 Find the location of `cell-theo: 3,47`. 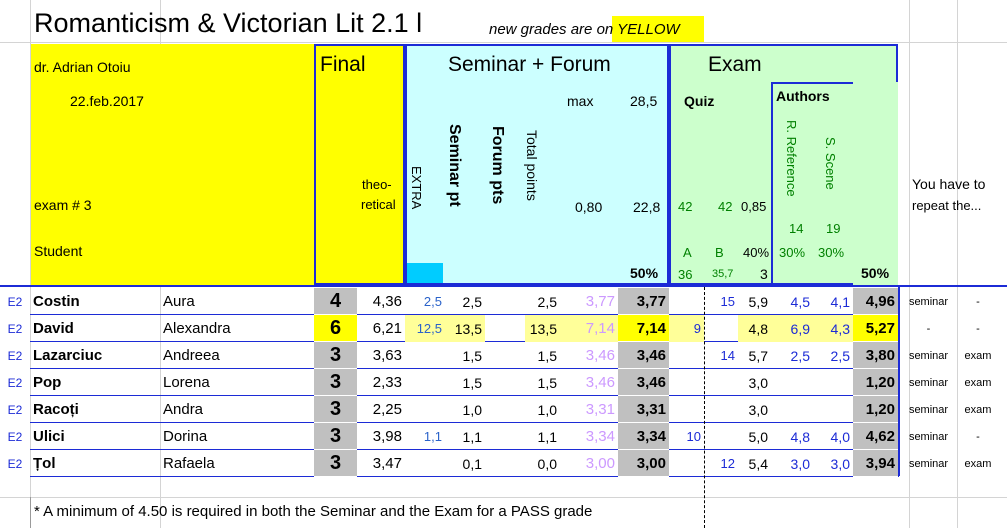

cell-theo: 3,47 is located at coordinates (381, 463).